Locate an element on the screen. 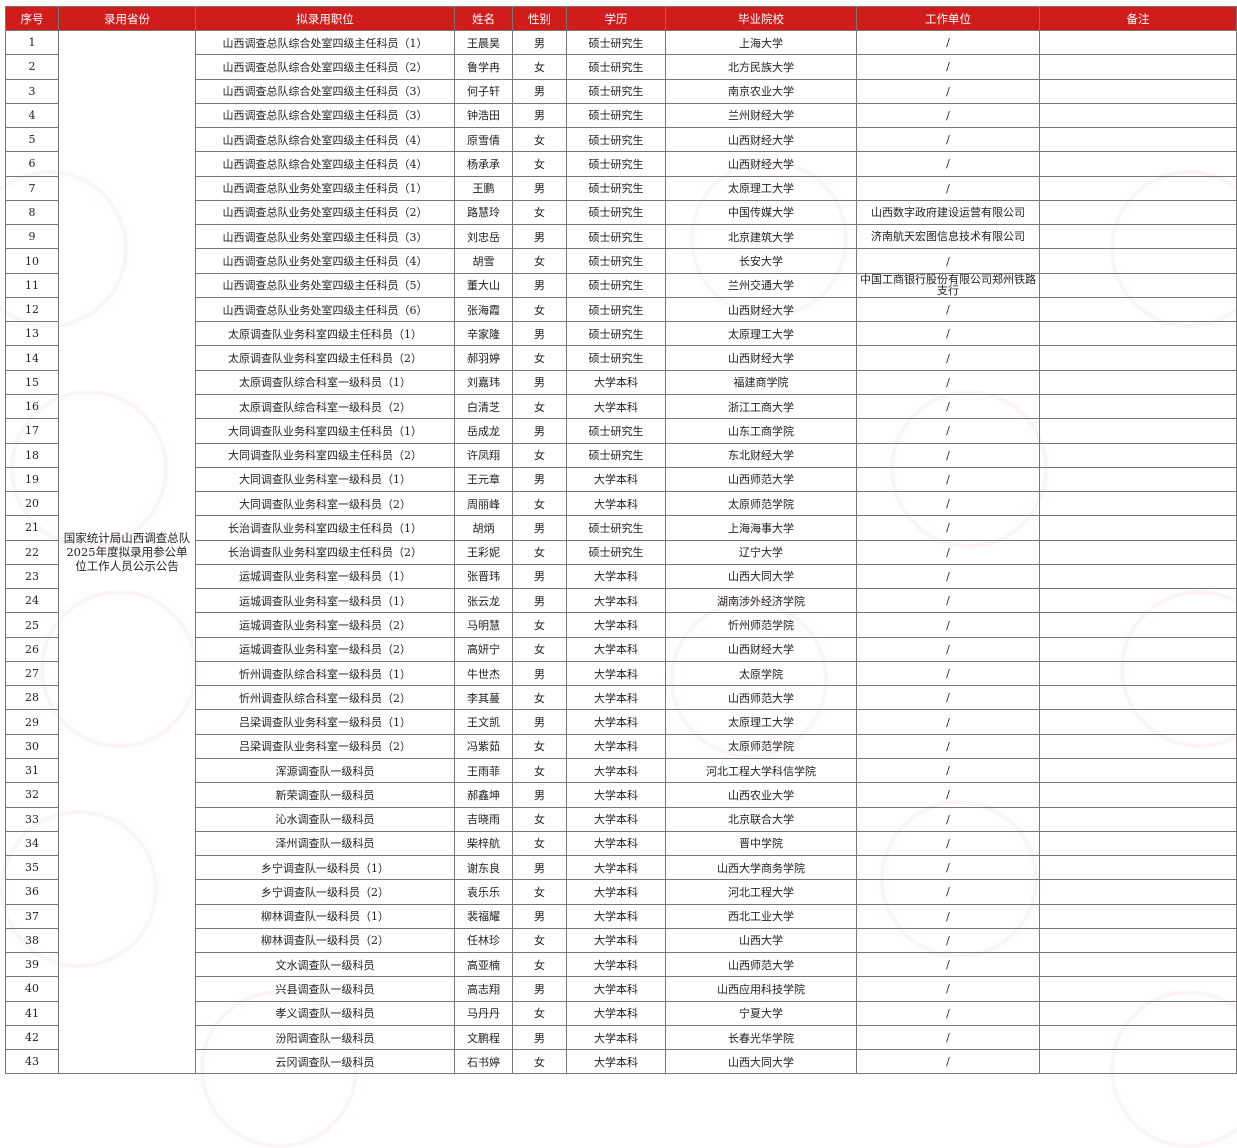 The width and height of the screenshot is (1237, 1148). province-cell: 国家统计局山西调查总队2025年度拟录用参公单位工作人员公示公告 is located at coordinates (127, 552).